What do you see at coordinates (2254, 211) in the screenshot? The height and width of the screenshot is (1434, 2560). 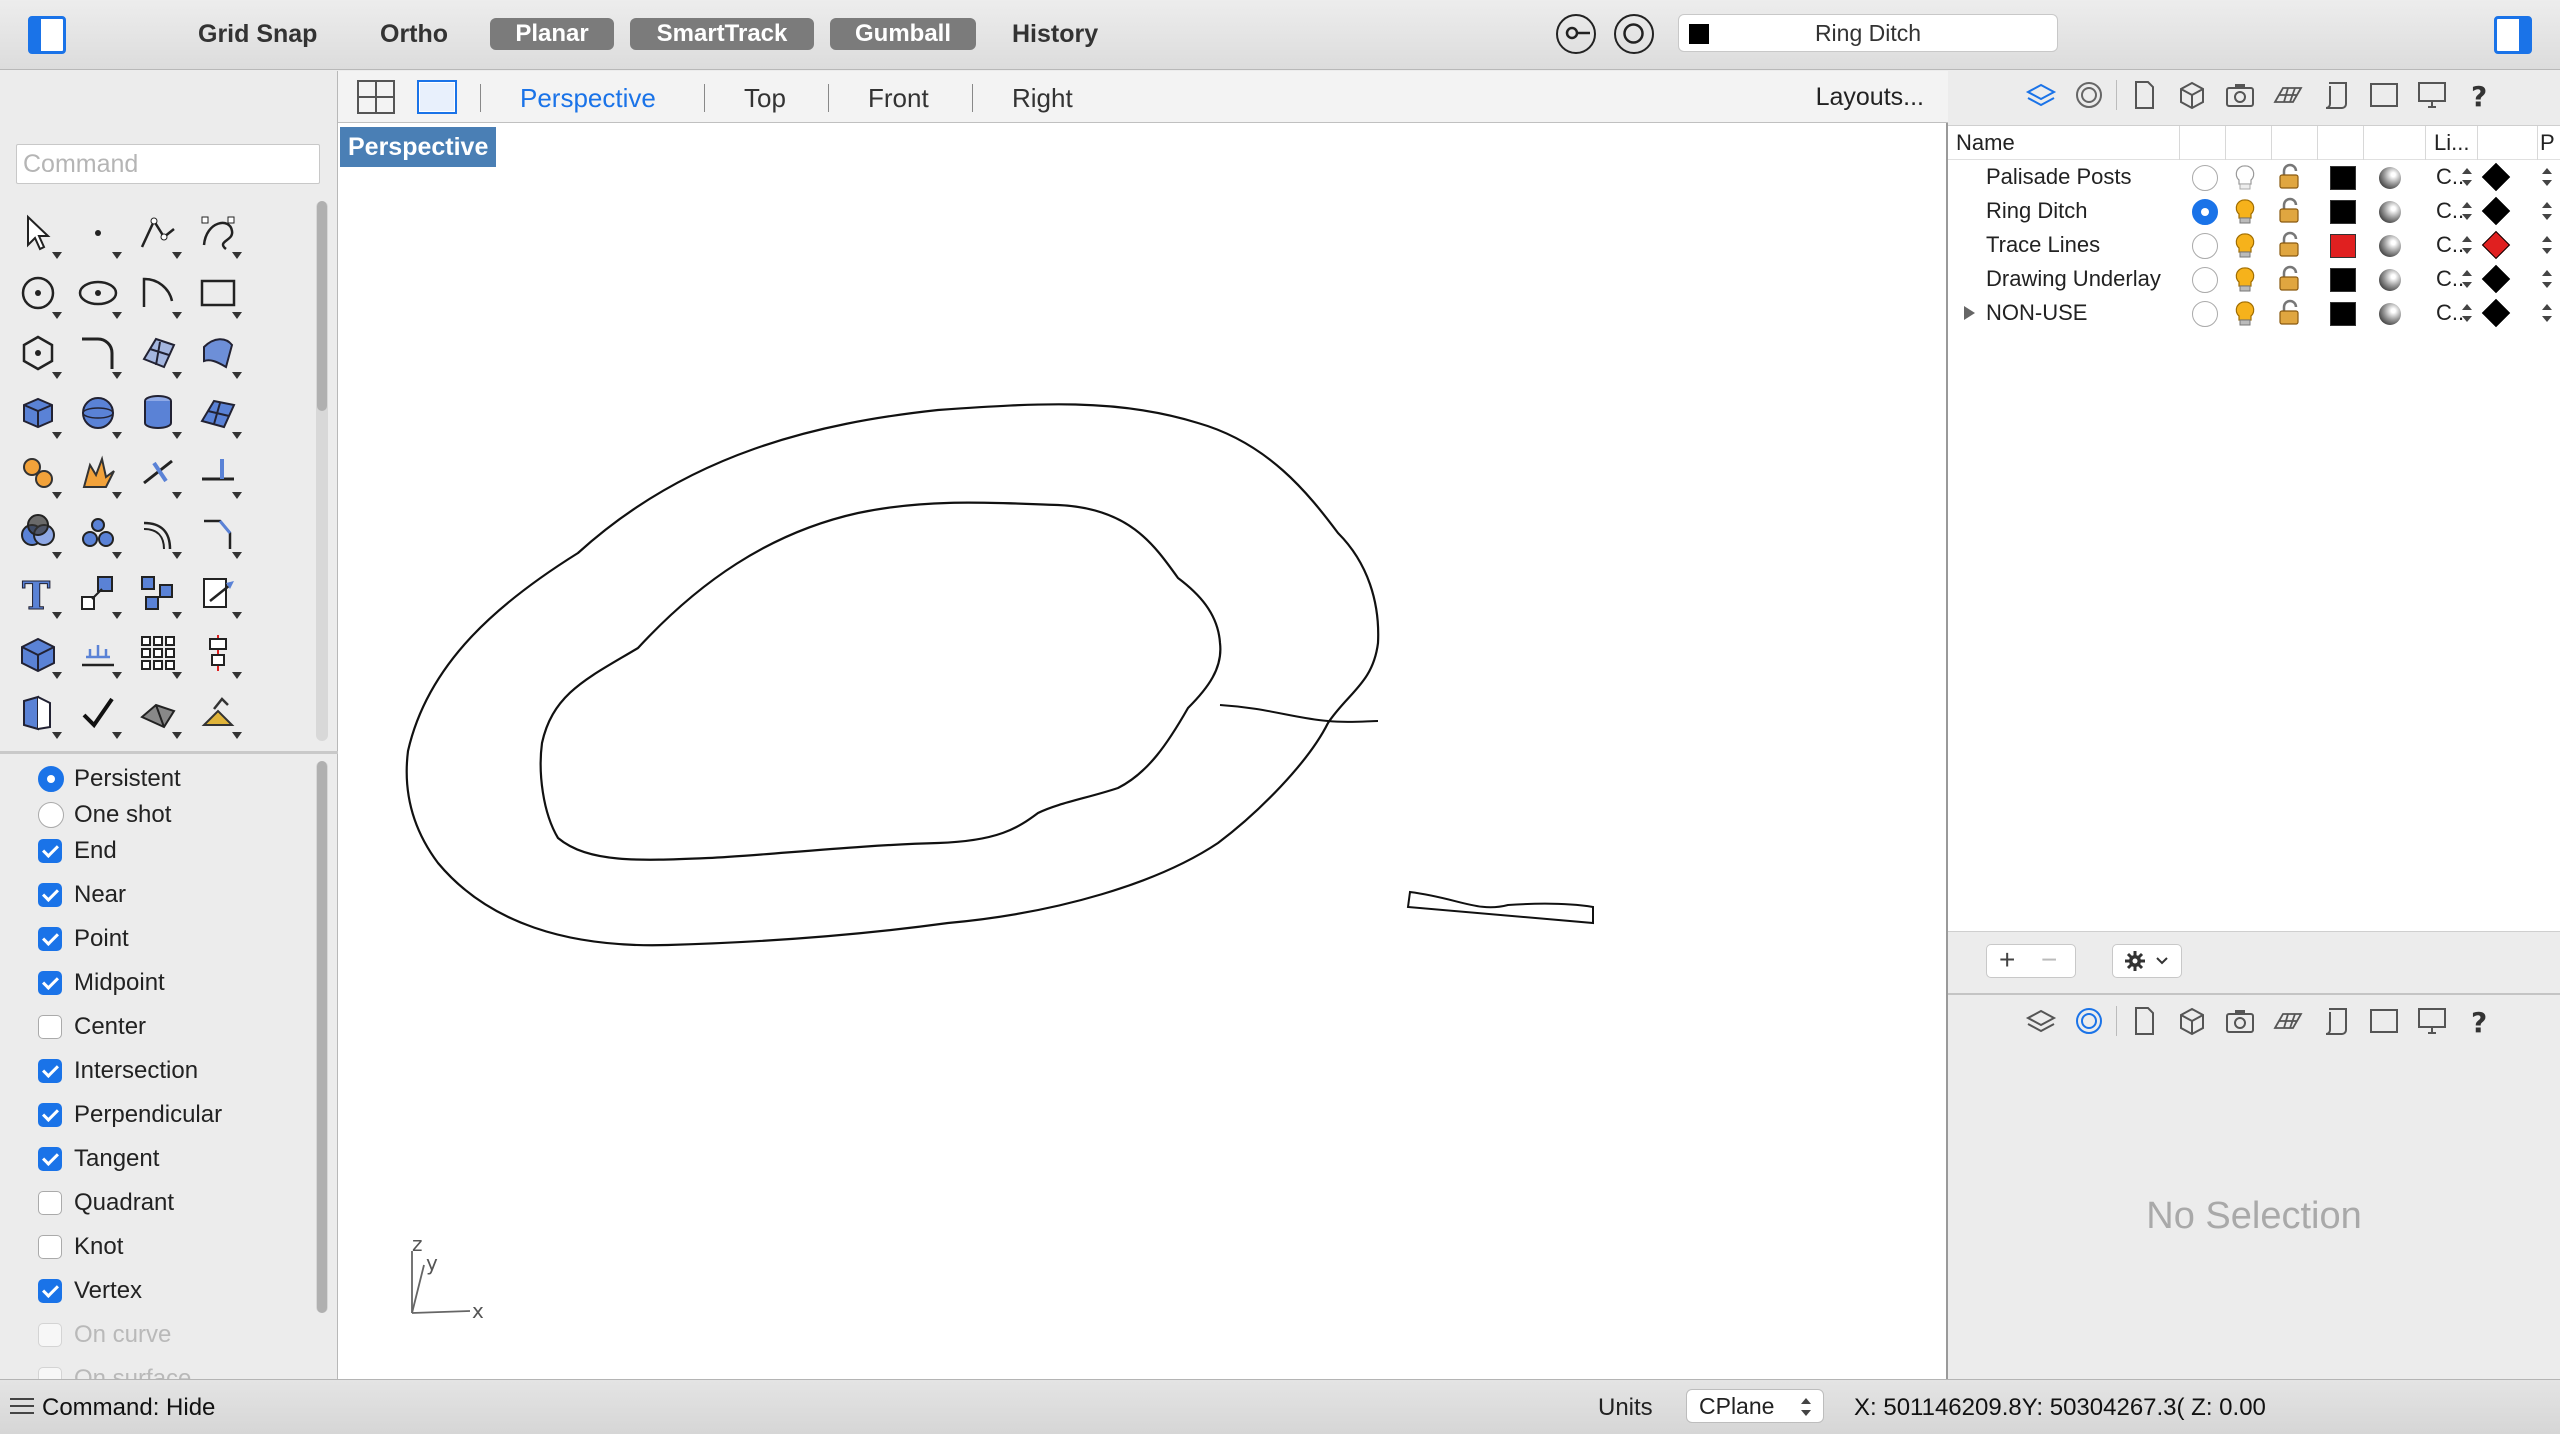 I see `layer-row-ring-ditch: Ring Ditch C..` at bounding box center [2254, 211].